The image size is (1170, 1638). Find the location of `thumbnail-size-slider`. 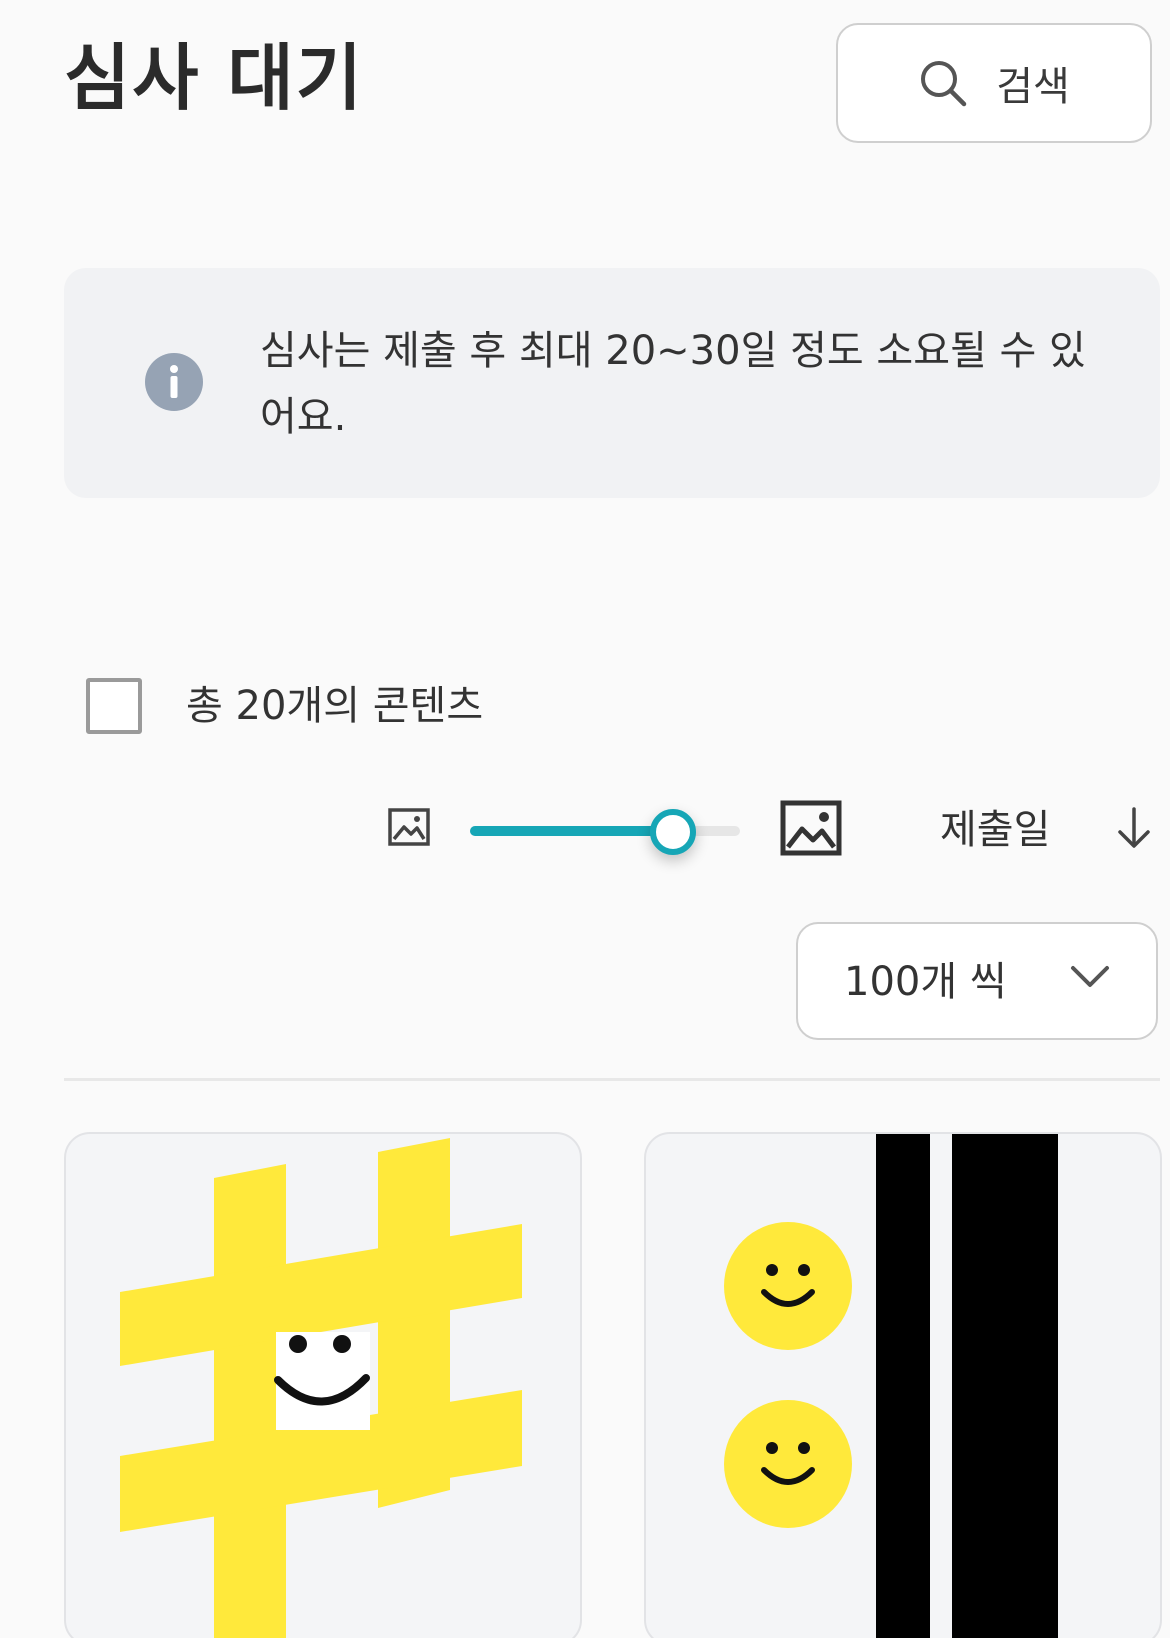

thumbnail-size-slider is located at coordinates (605, 829).